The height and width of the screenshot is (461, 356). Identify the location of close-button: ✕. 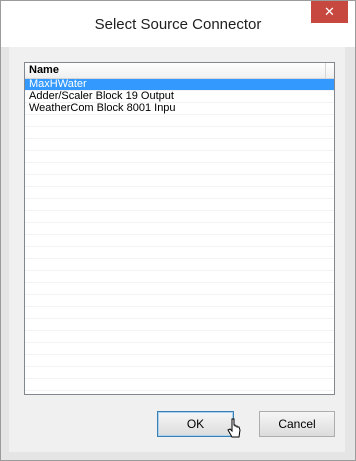
(329, 12).